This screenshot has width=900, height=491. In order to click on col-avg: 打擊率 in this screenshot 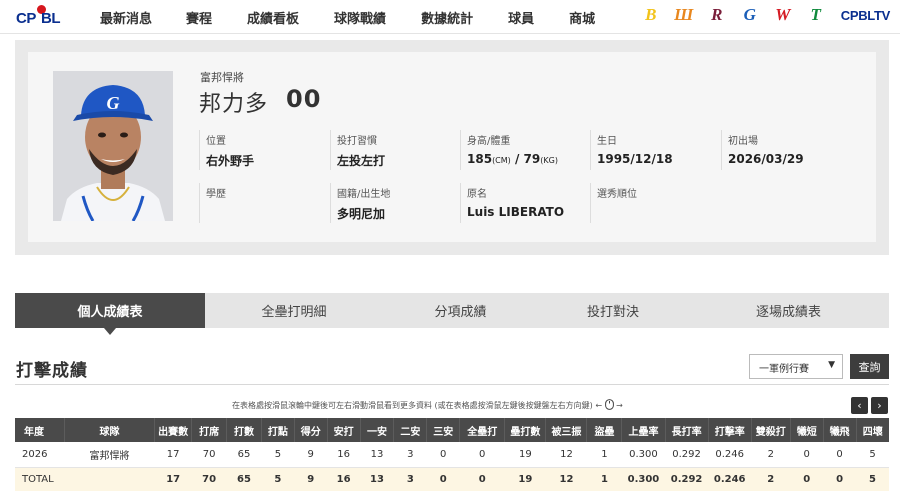, I will do `click(729, 430)`.